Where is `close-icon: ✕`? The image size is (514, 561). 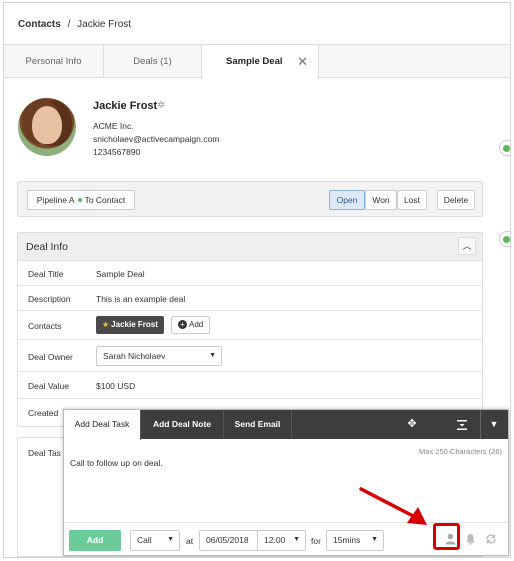
close-icon: ✕ is located at coordinates (302, 61).